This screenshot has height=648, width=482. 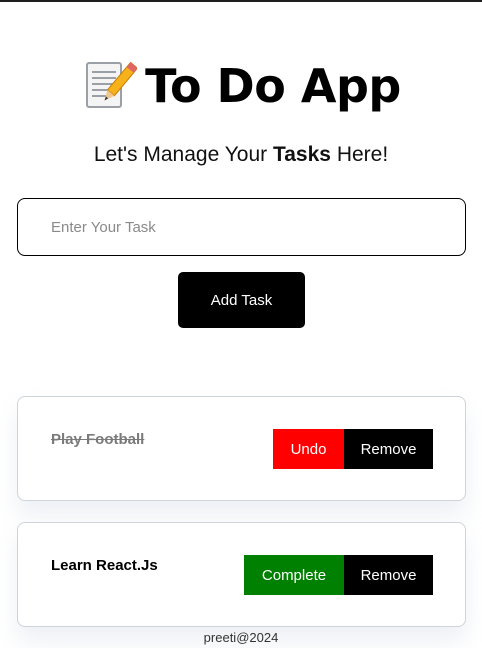 What do you see at coordinates (241, 227) in the screenshot?
I see `task-input` at bounding box center [241, 227].